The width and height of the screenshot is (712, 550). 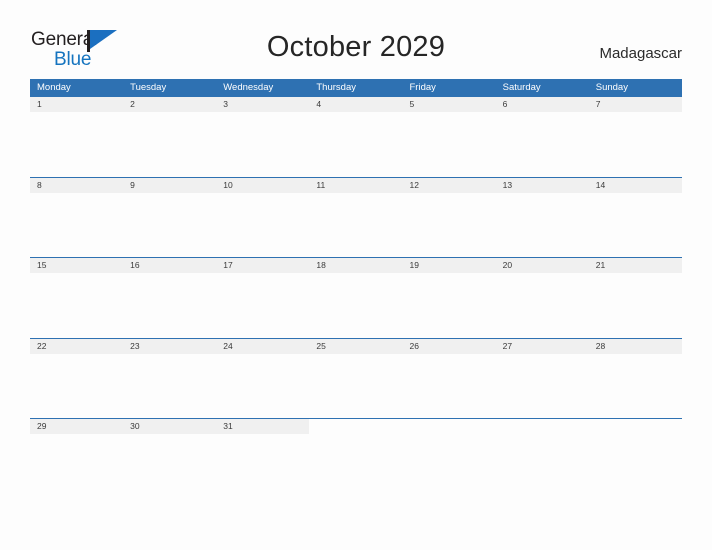 What do you see at coordinates (77, 265) in the screenshot?
I see `day-cell: 15` at bounding box center [77, 265].